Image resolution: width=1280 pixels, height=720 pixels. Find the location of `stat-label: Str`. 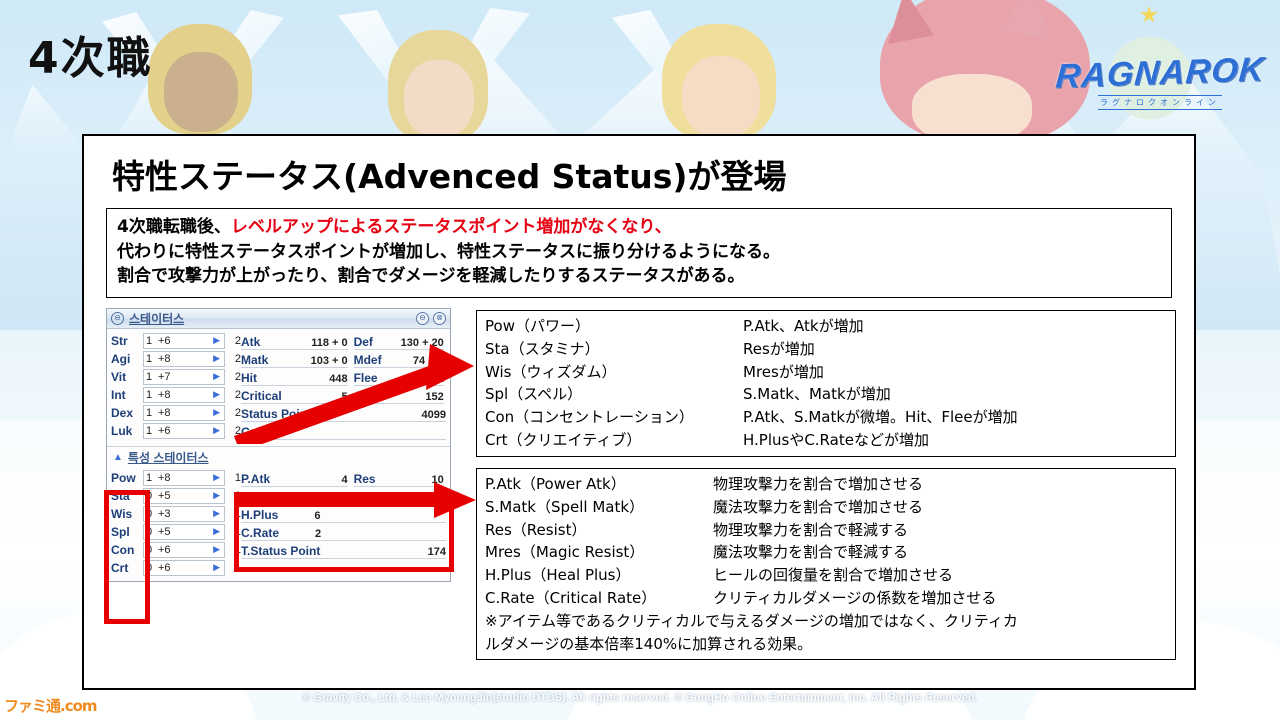

stat-label: Str is located at coordinates (119, 340).